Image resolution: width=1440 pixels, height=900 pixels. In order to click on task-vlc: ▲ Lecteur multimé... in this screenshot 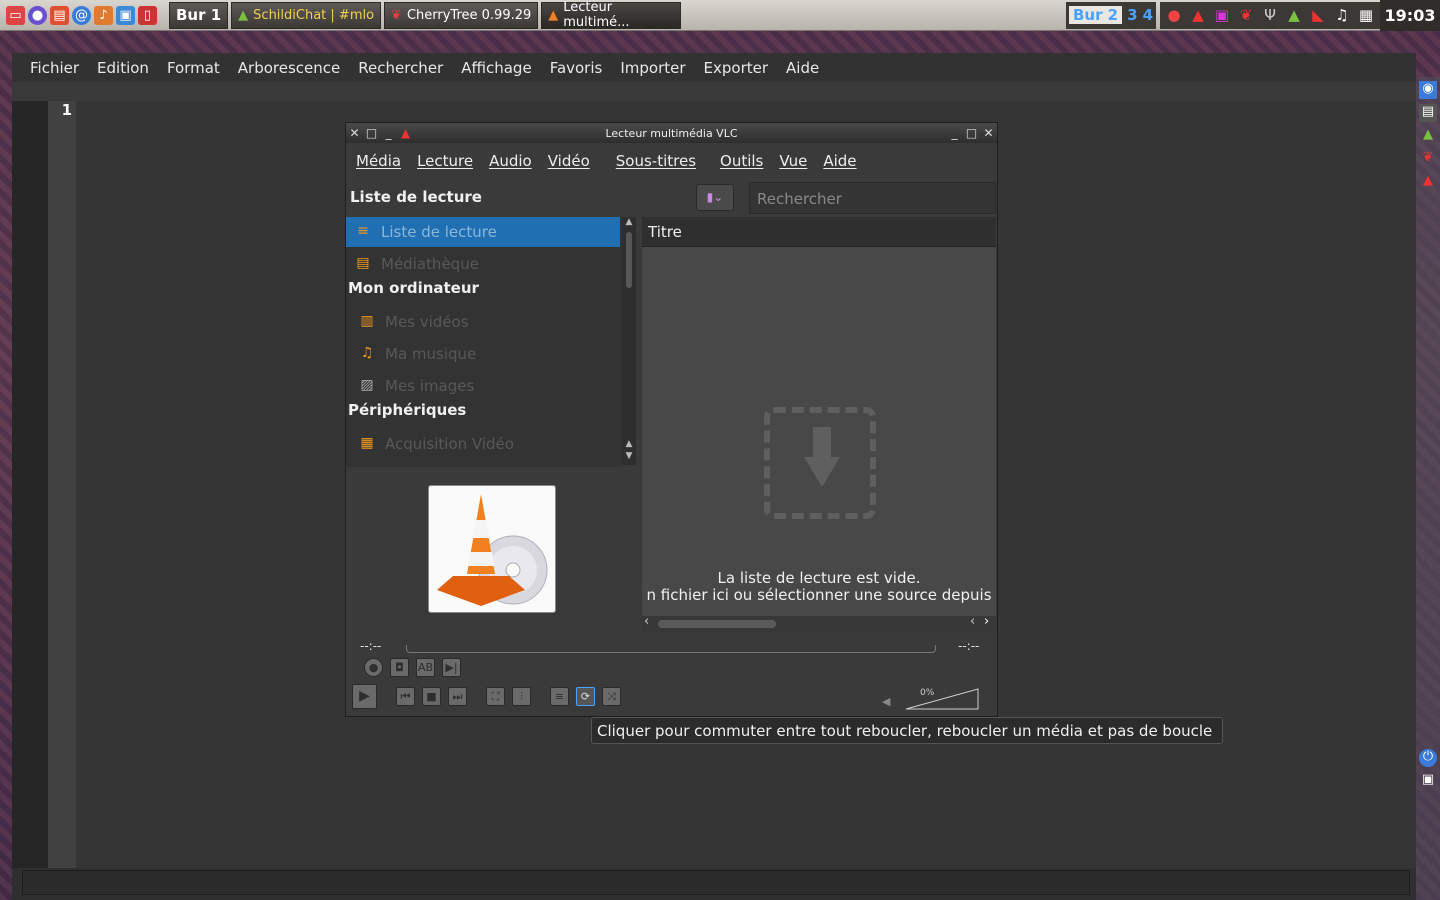, I will do `click(611, 15)`.